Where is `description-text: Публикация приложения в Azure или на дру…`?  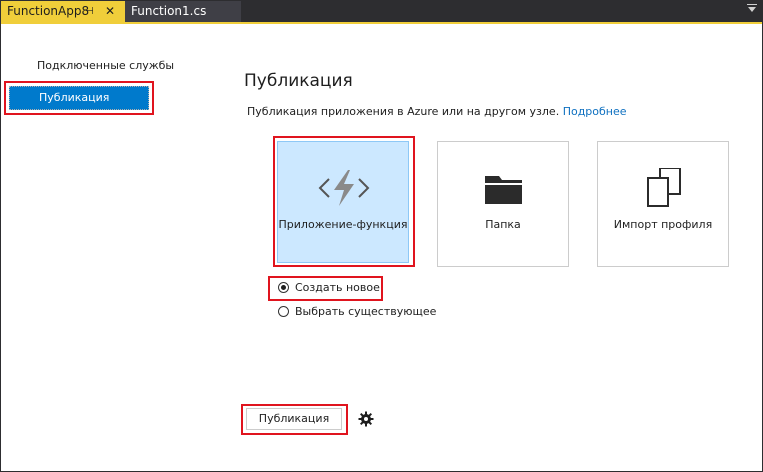
description-text: Публикация приложения в Azure или на дру… is located at coordinates (403, 111).